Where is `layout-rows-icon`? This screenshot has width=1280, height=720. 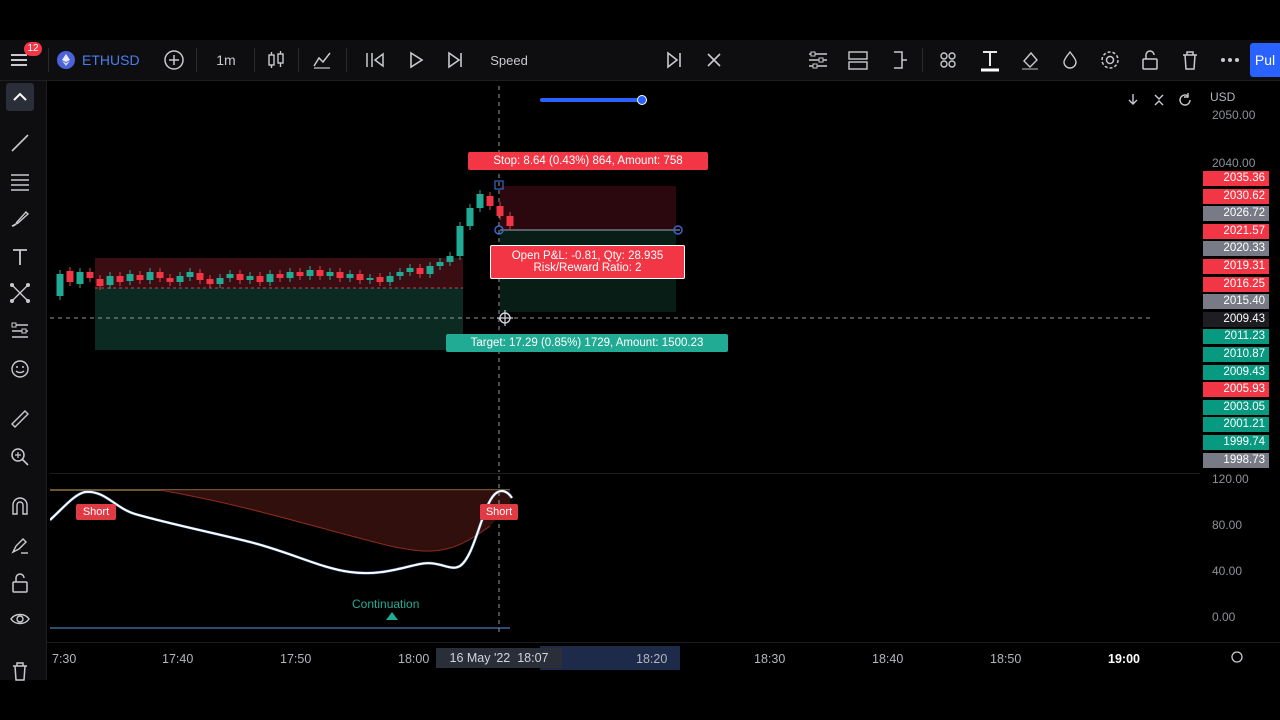
layout-rows-icon is located at coordinates (818, 60).